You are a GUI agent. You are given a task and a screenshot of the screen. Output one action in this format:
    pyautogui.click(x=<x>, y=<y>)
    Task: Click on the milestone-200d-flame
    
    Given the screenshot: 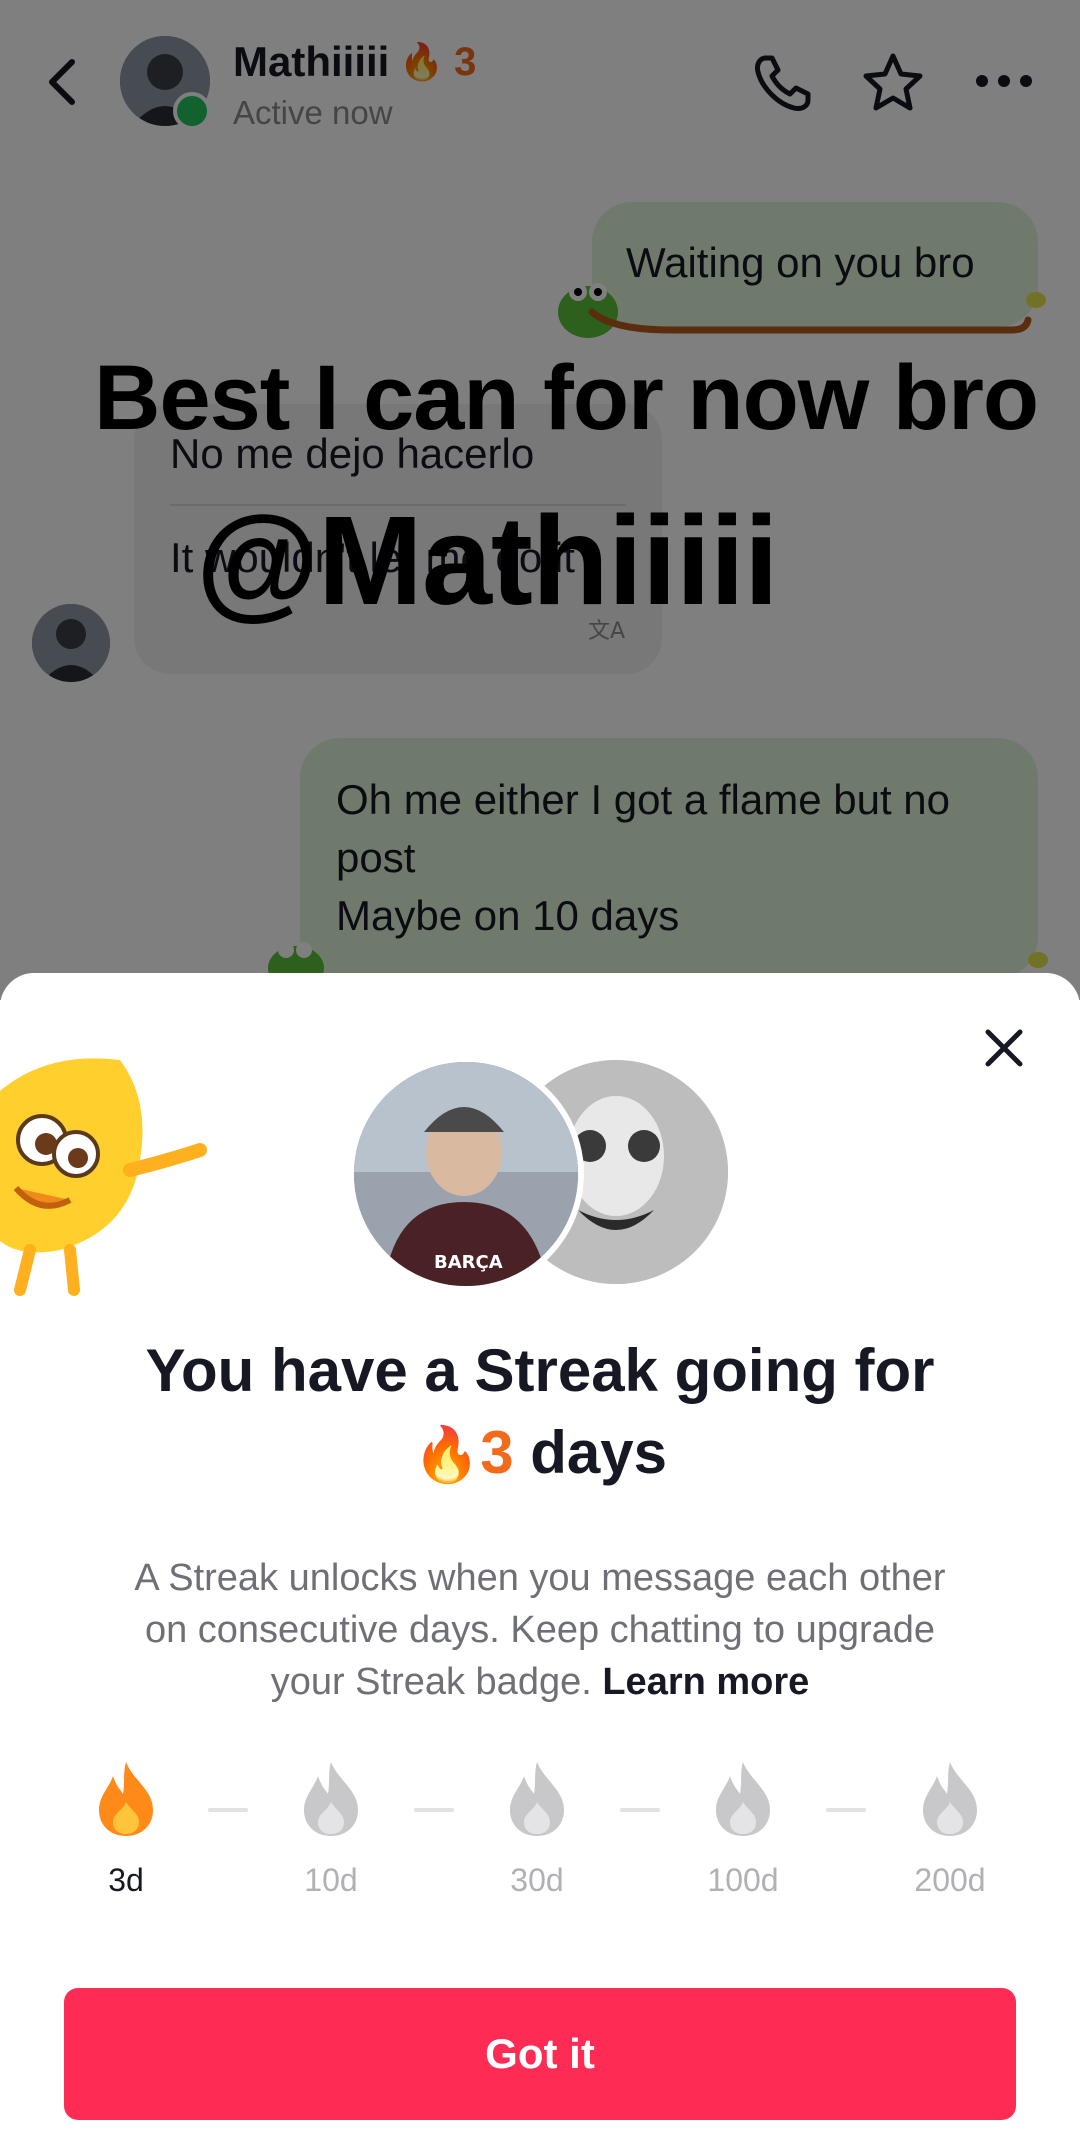 What is the action you would take?
    pyautogui.click(x=950, y=1800)
    